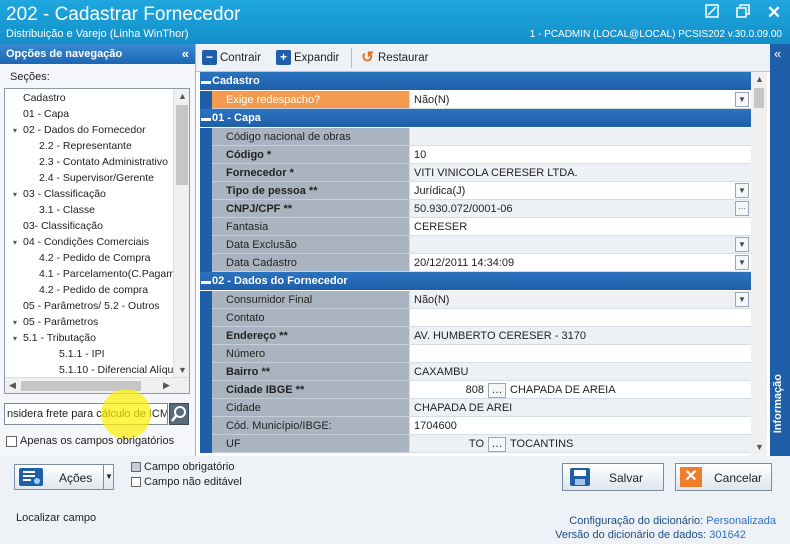 The height and width of the screenshot is (544, 790). I want to click on grid-row: Exige redespacho? Não(N) ▼, so click(475, 100).